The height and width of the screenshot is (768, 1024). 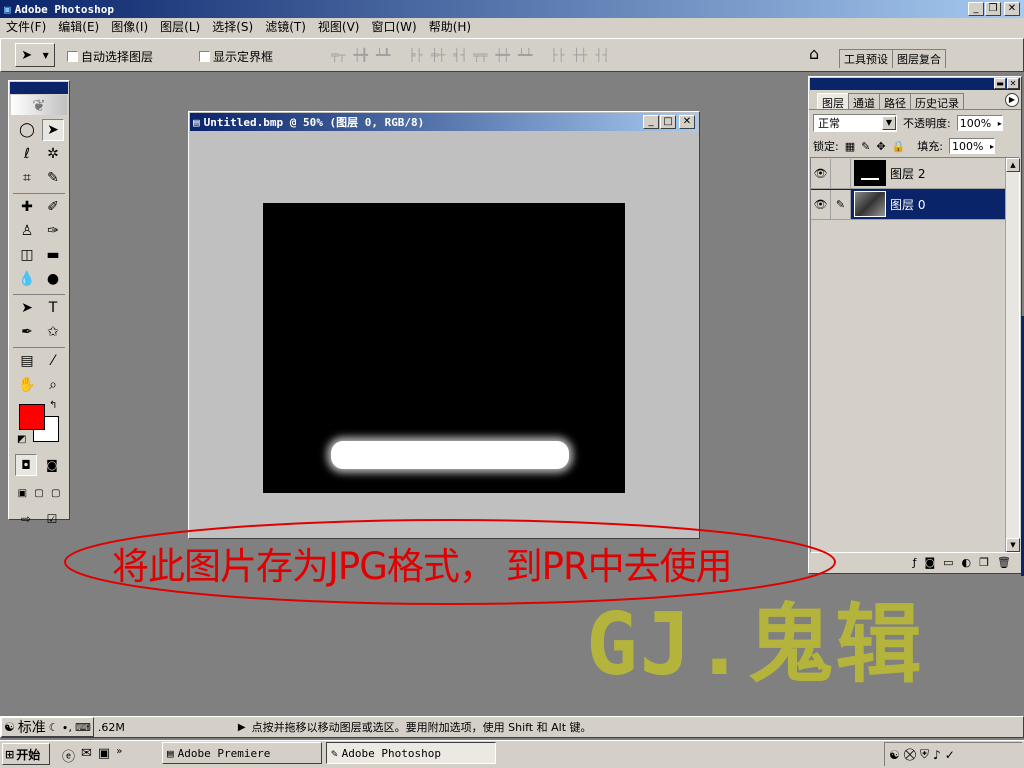 What do you see at coordinates (39, 493) in the screenshot?
I see `screen-mode-full-menu-icon: ▢` at bounding box center [39, 493].